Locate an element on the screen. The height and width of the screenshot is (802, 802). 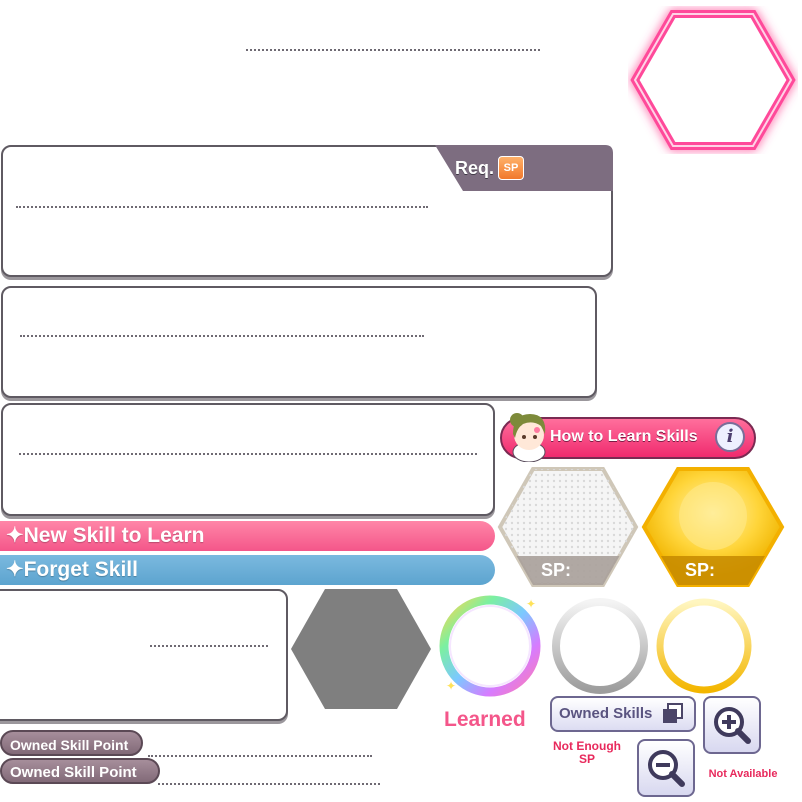
not-enough-sp-label: Not Enough SP is located at coordinates (587, 752).